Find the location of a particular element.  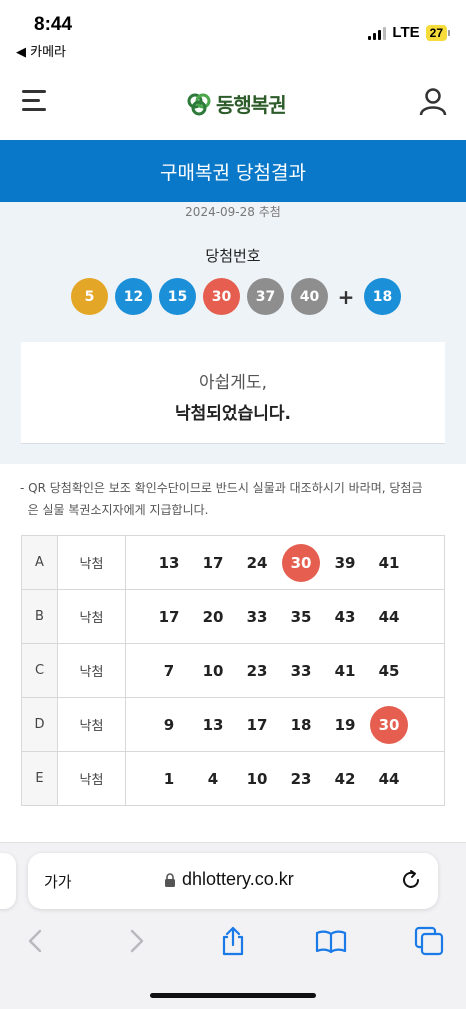

result-message-line2: 낙첨되었습니다. is located at coordinates (233, 414).